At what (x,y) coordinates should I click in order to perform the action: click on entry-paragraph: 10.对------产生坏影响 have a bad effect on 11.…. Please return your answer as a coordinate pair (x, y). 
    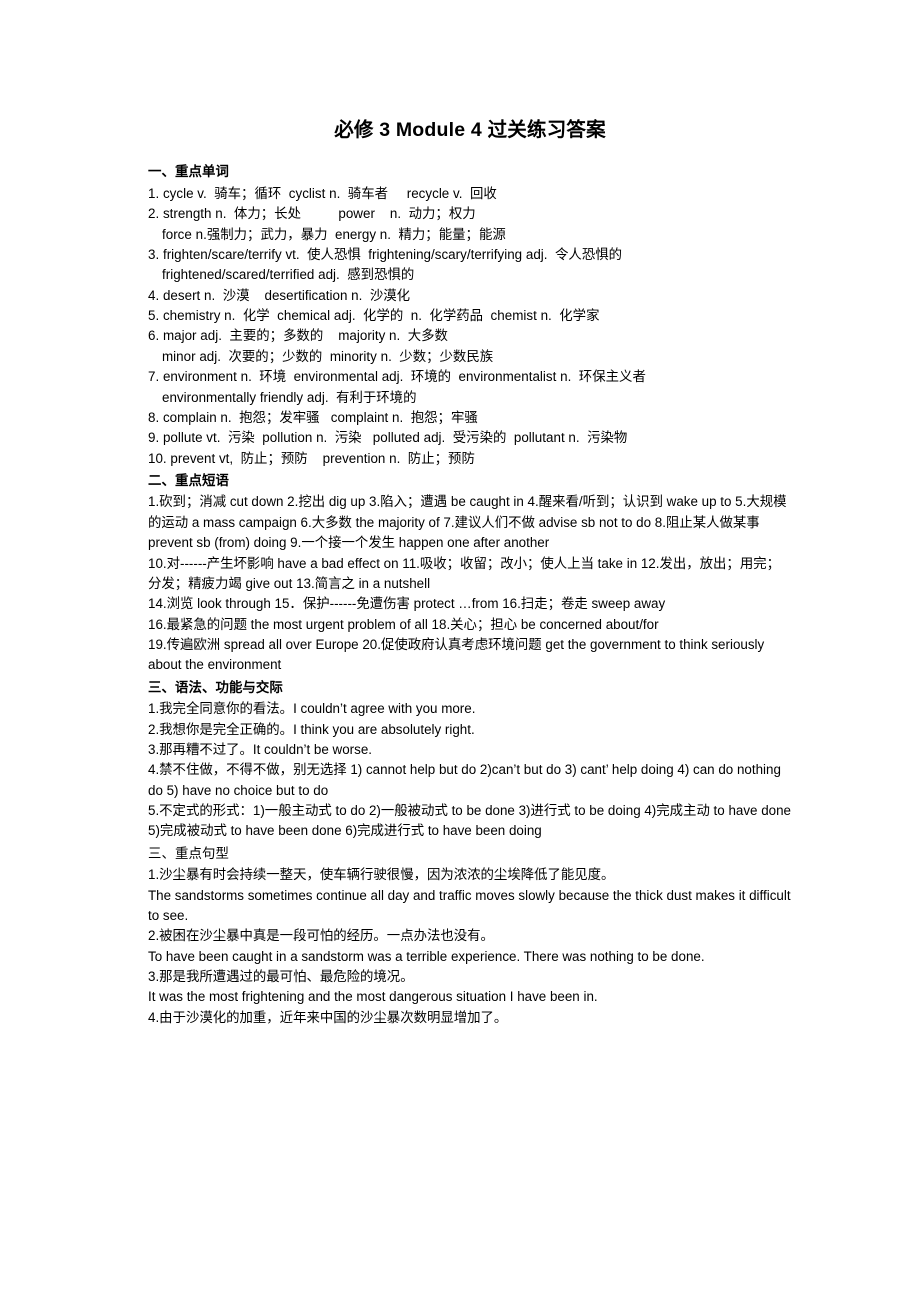
    Looking at the image, I should click on (464, 573).